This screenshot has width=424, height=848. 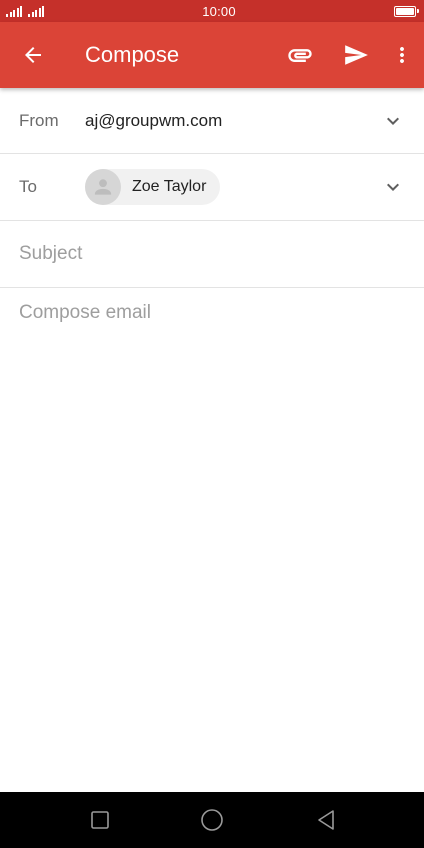 I want to click on from-address: aj@groupwm.com, so click(x=153, y=121).